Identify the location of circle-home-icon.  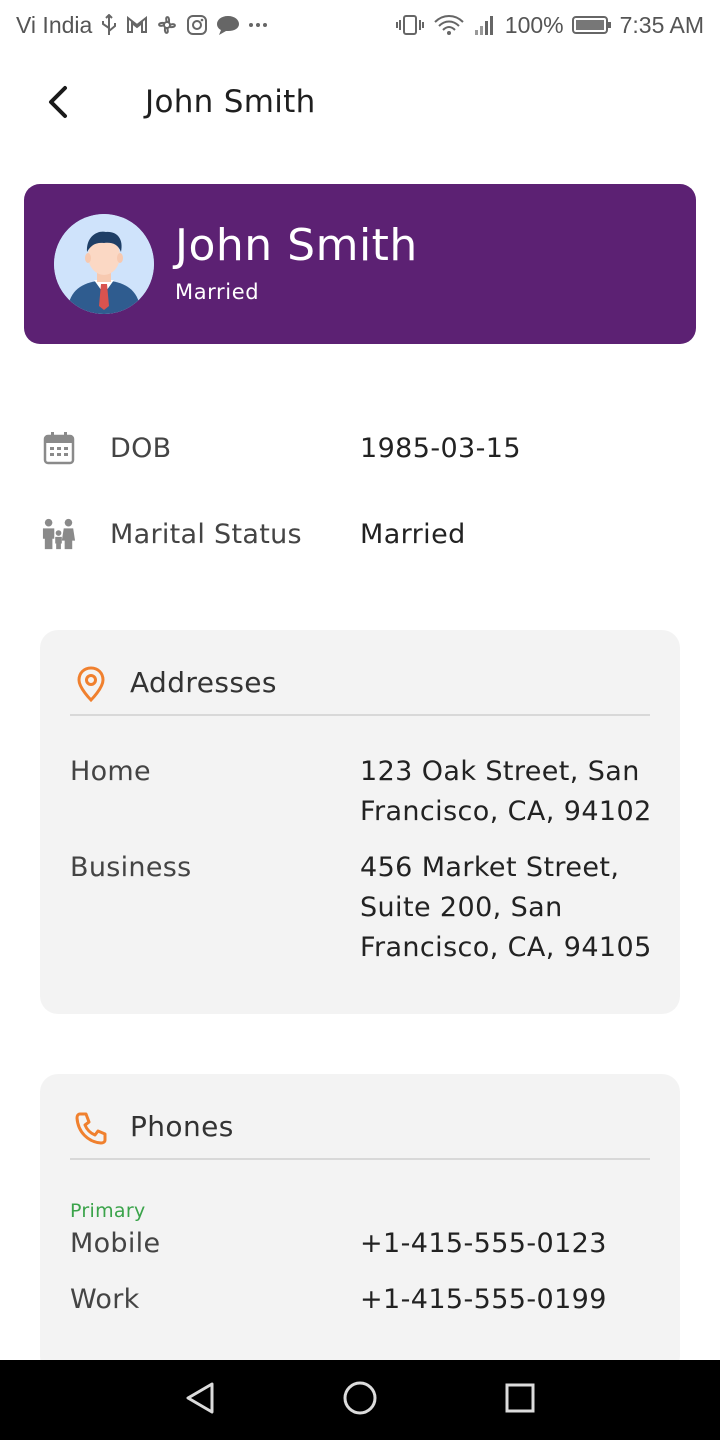
(360, 1400).